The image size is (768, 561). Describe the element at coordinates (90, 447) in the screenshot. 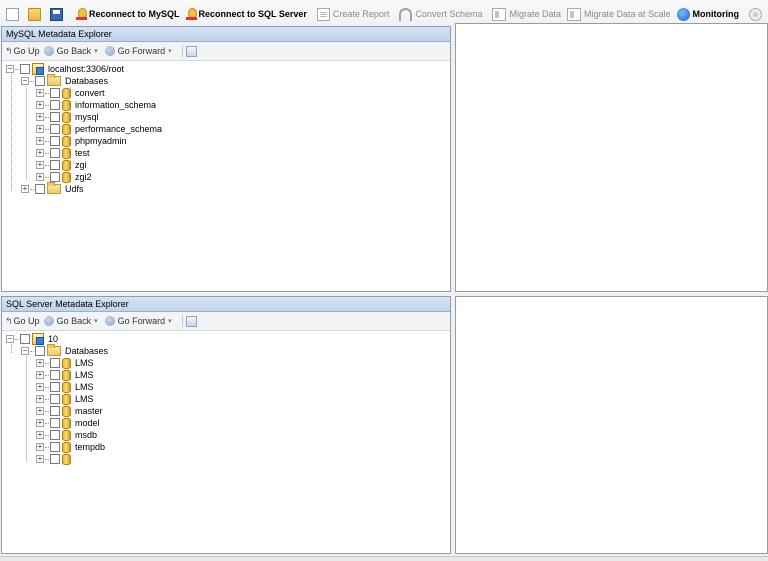

I see `database-label: tempdb` at that location.